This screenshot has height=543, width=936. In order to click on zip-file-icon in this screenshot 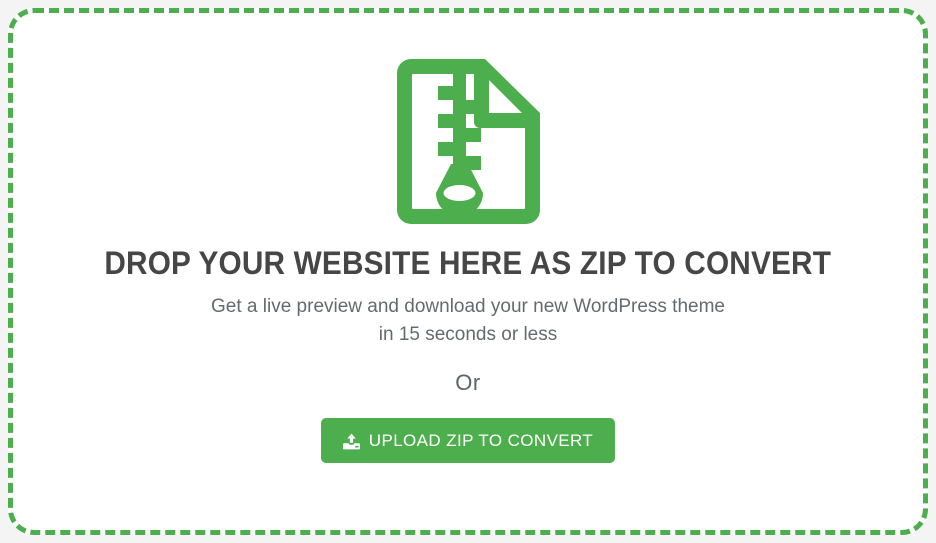, I will do `click(468, 141)`.